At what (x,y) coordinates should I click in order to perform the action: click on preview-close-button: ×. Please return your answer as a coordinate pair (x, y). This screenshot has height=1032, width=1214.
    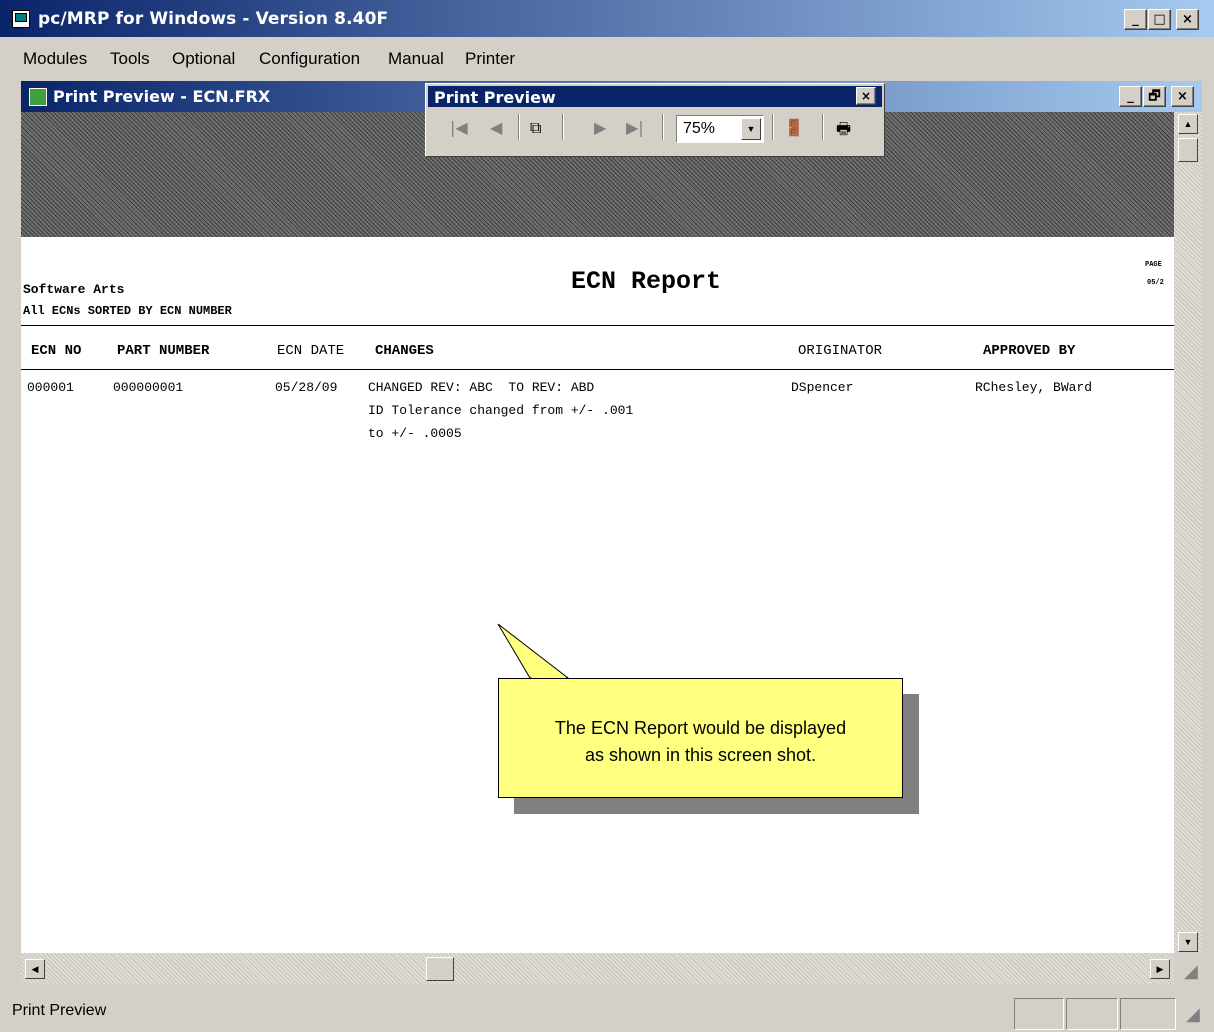
    Looking at the image, I should click on (1182, 96).